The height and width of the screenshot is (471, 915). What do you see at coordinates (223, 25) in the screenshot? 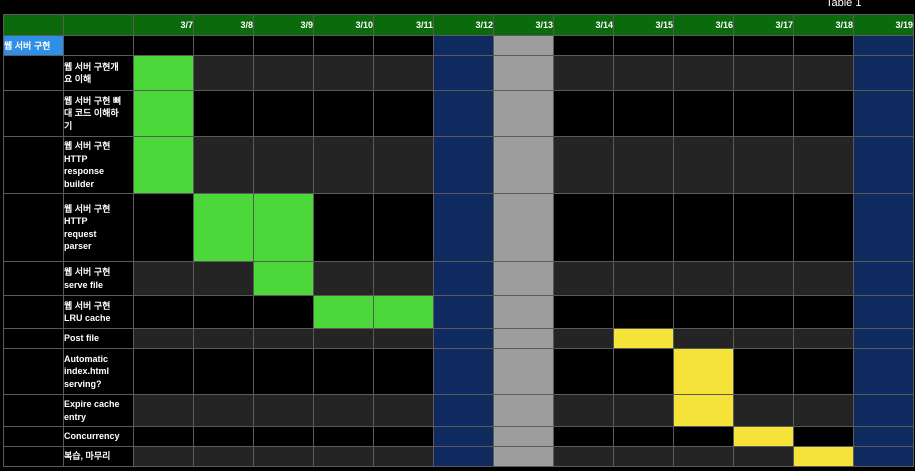
I see `date-header: 3/8` at bounding box center [223, 25].